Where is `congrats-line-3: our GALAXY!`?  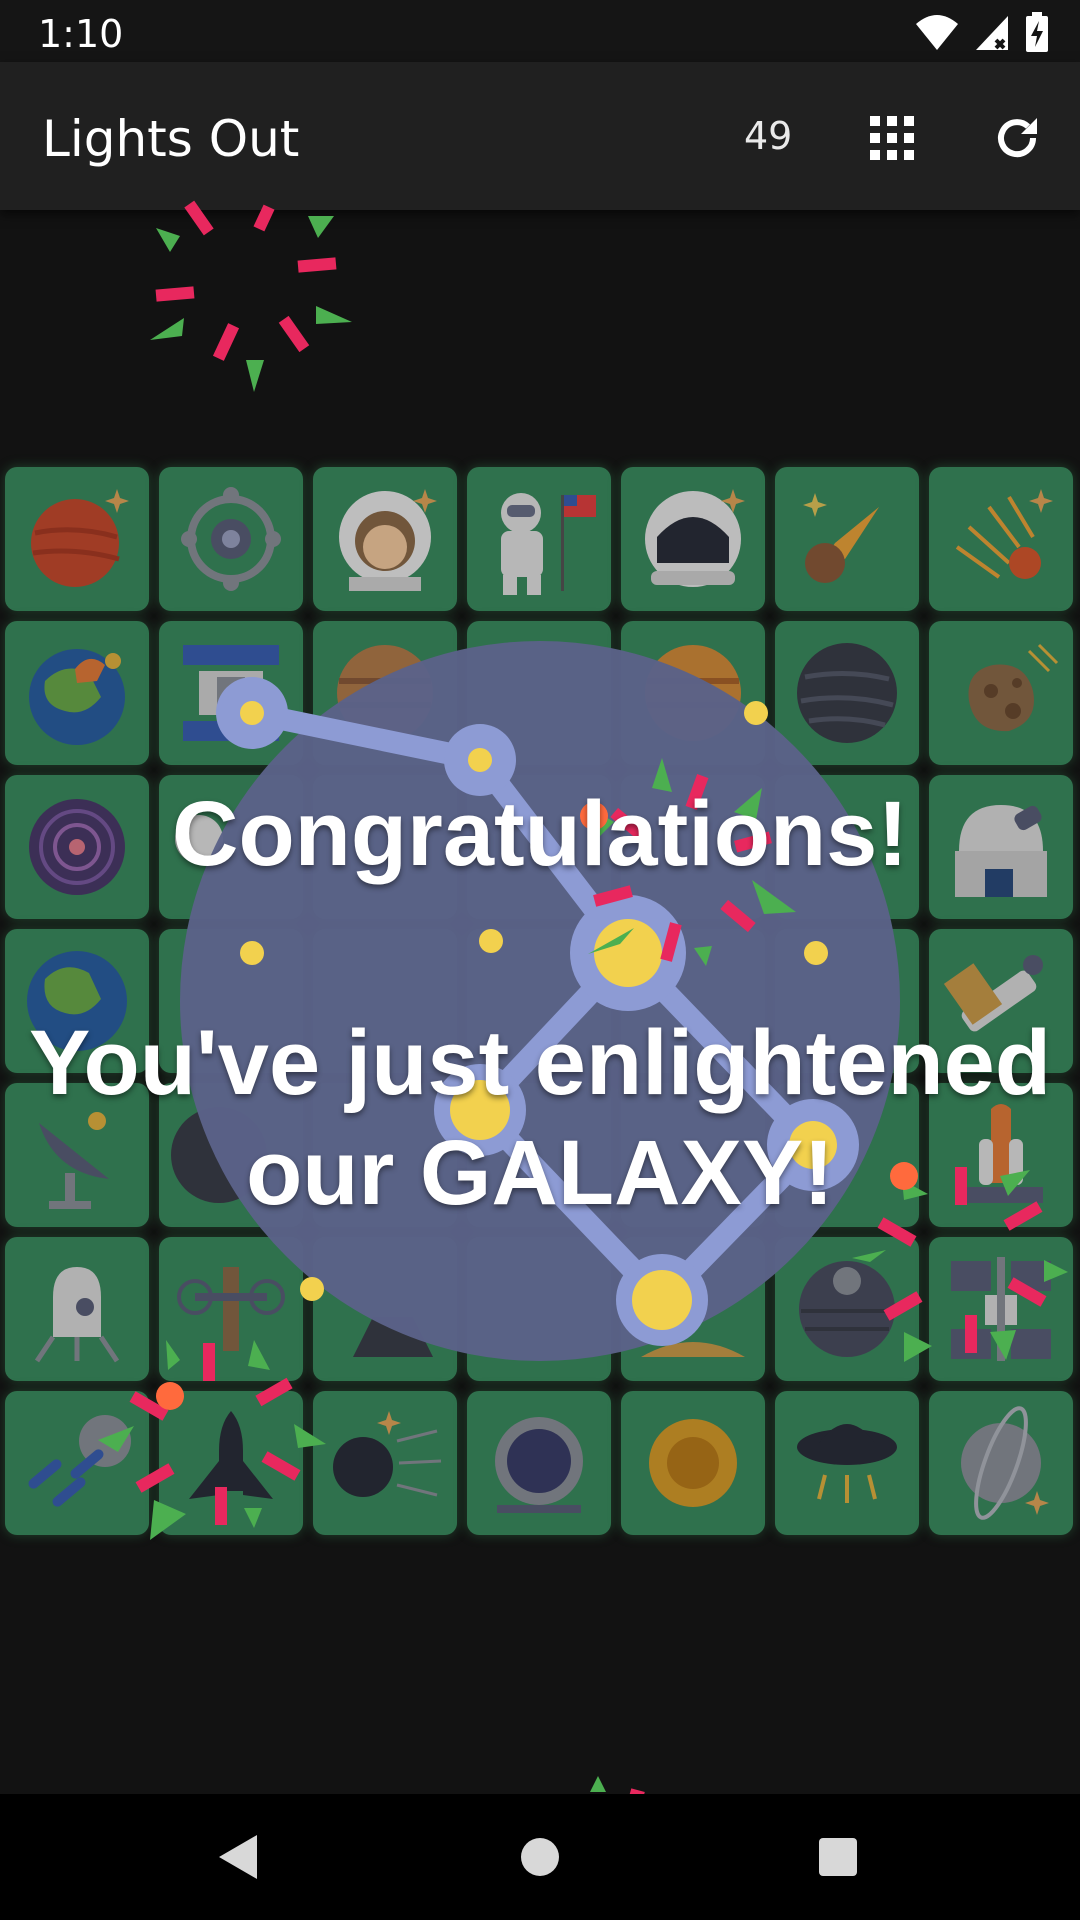 congrats-line-3: our GALAXY! is located at coordinates (540, 1173).